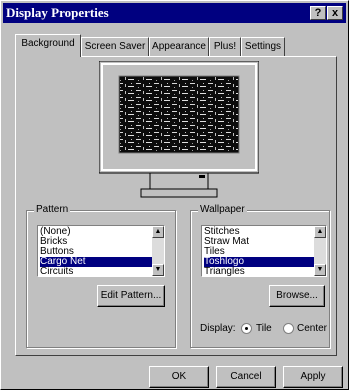 The height and width of the screenshot is (390, 349). What do you see at coordinates (335, 13) in the screenshot?
I see `close-button: x` at bounding box center [335, 13].